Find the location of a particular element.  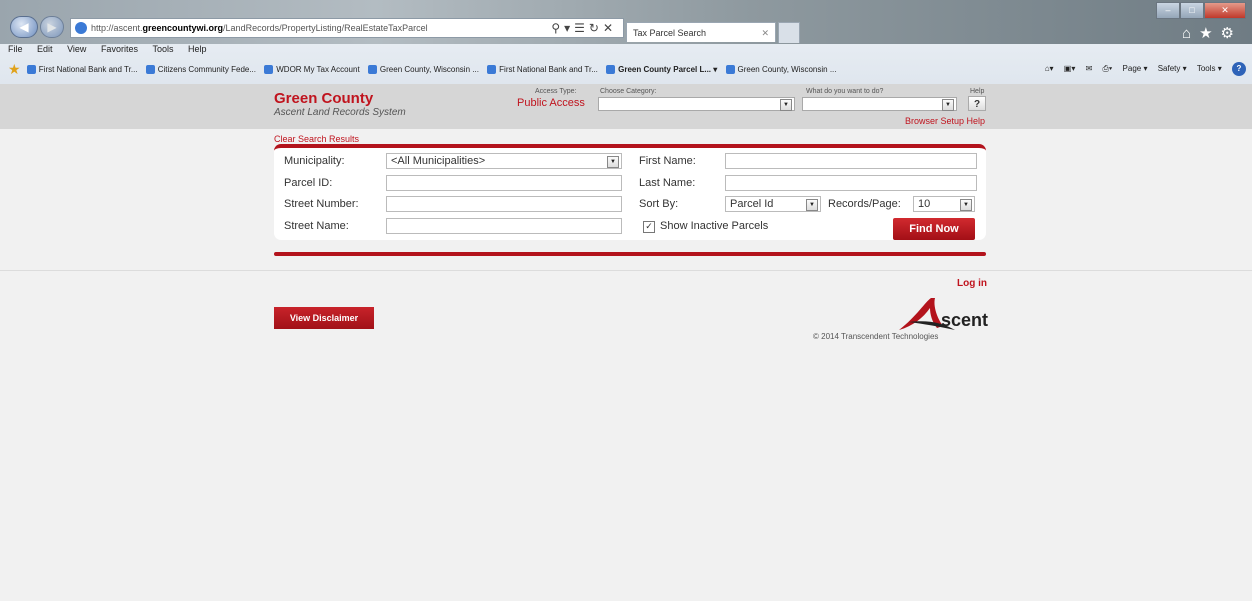

find-now-button: Find Now is located at coordinates (934, 229).